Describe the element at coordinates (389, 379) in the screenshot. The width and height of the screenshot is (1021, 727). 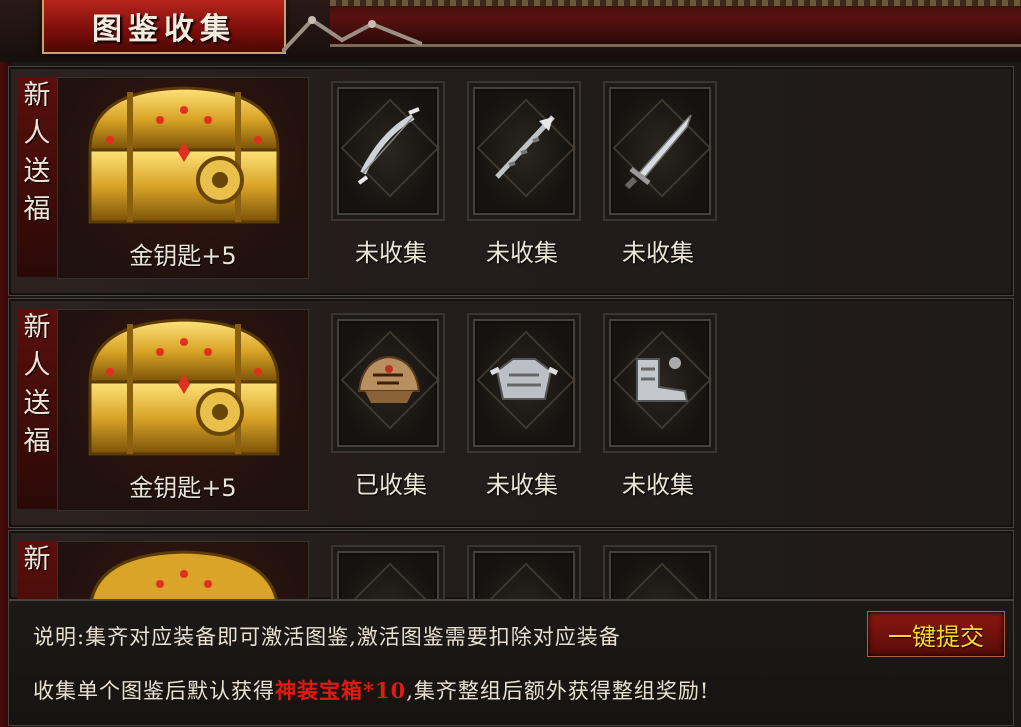
I see `helmet-icon` at that location.